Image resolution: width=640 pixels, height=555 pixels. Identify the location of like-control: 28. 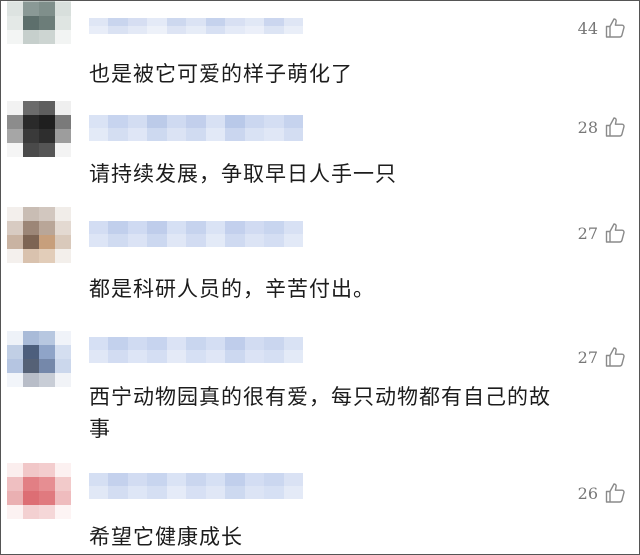
(602, 127).